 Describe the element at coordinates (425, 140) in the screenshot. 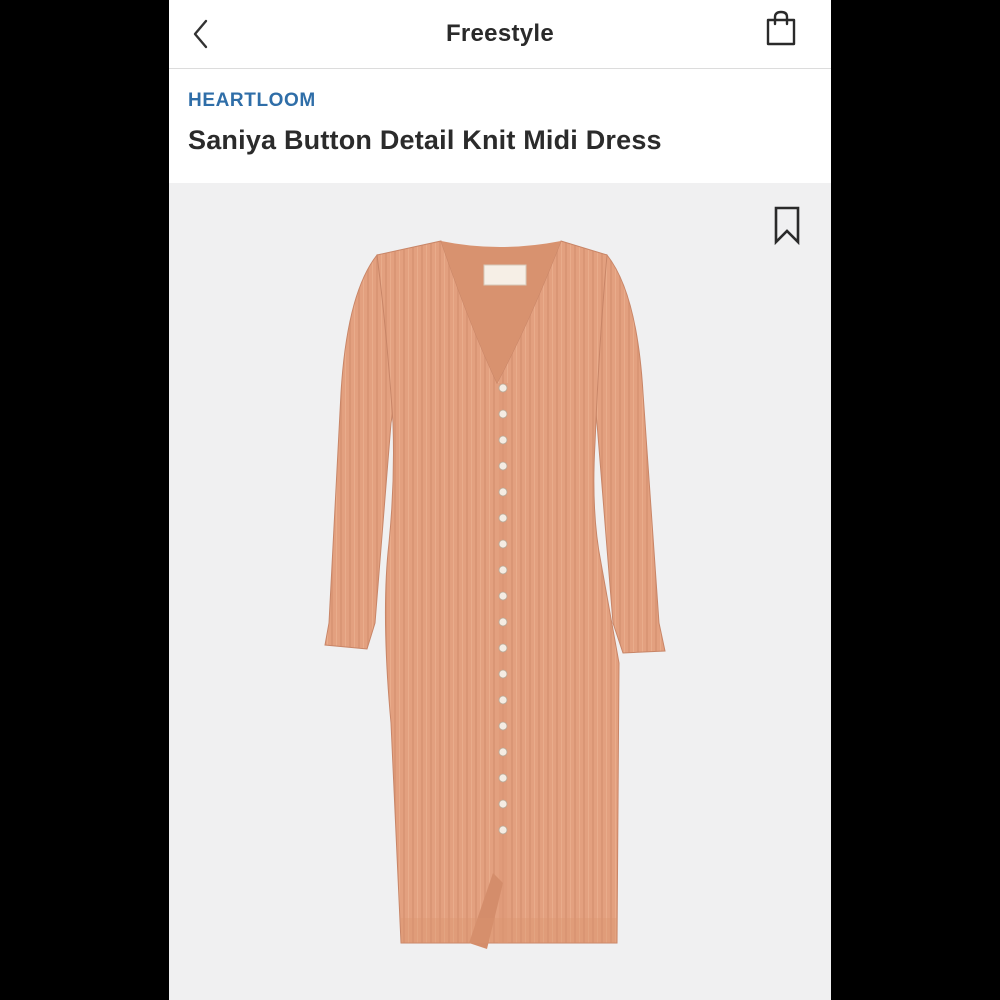

I see `product-title: Saniya Button Detail Knit Midi Dress` at that location.